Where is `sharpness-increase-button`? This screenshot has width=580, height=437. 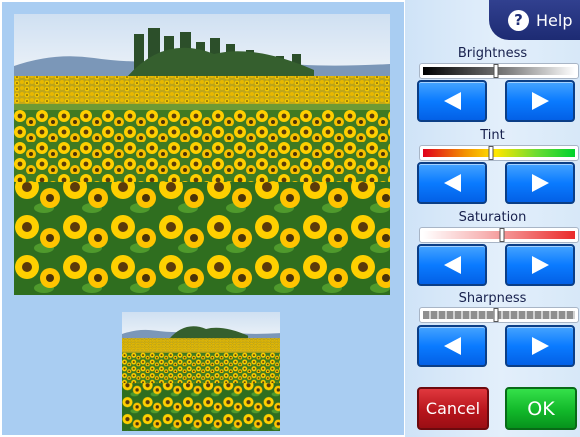 sharpness-increase-button is located at coordinates (540, 346).